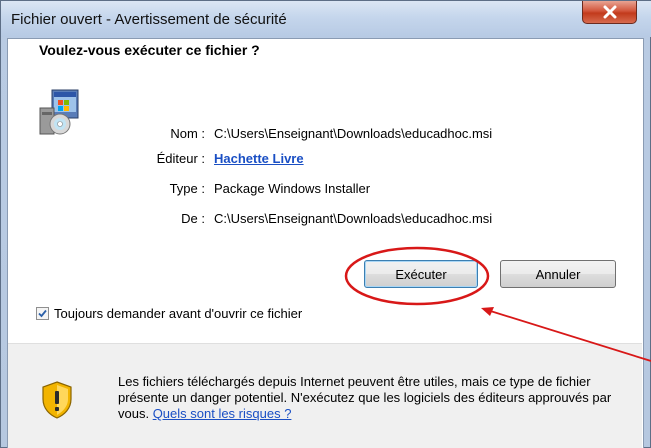  I want to click on type-value: Package Windows Installer, so click(292, 188).